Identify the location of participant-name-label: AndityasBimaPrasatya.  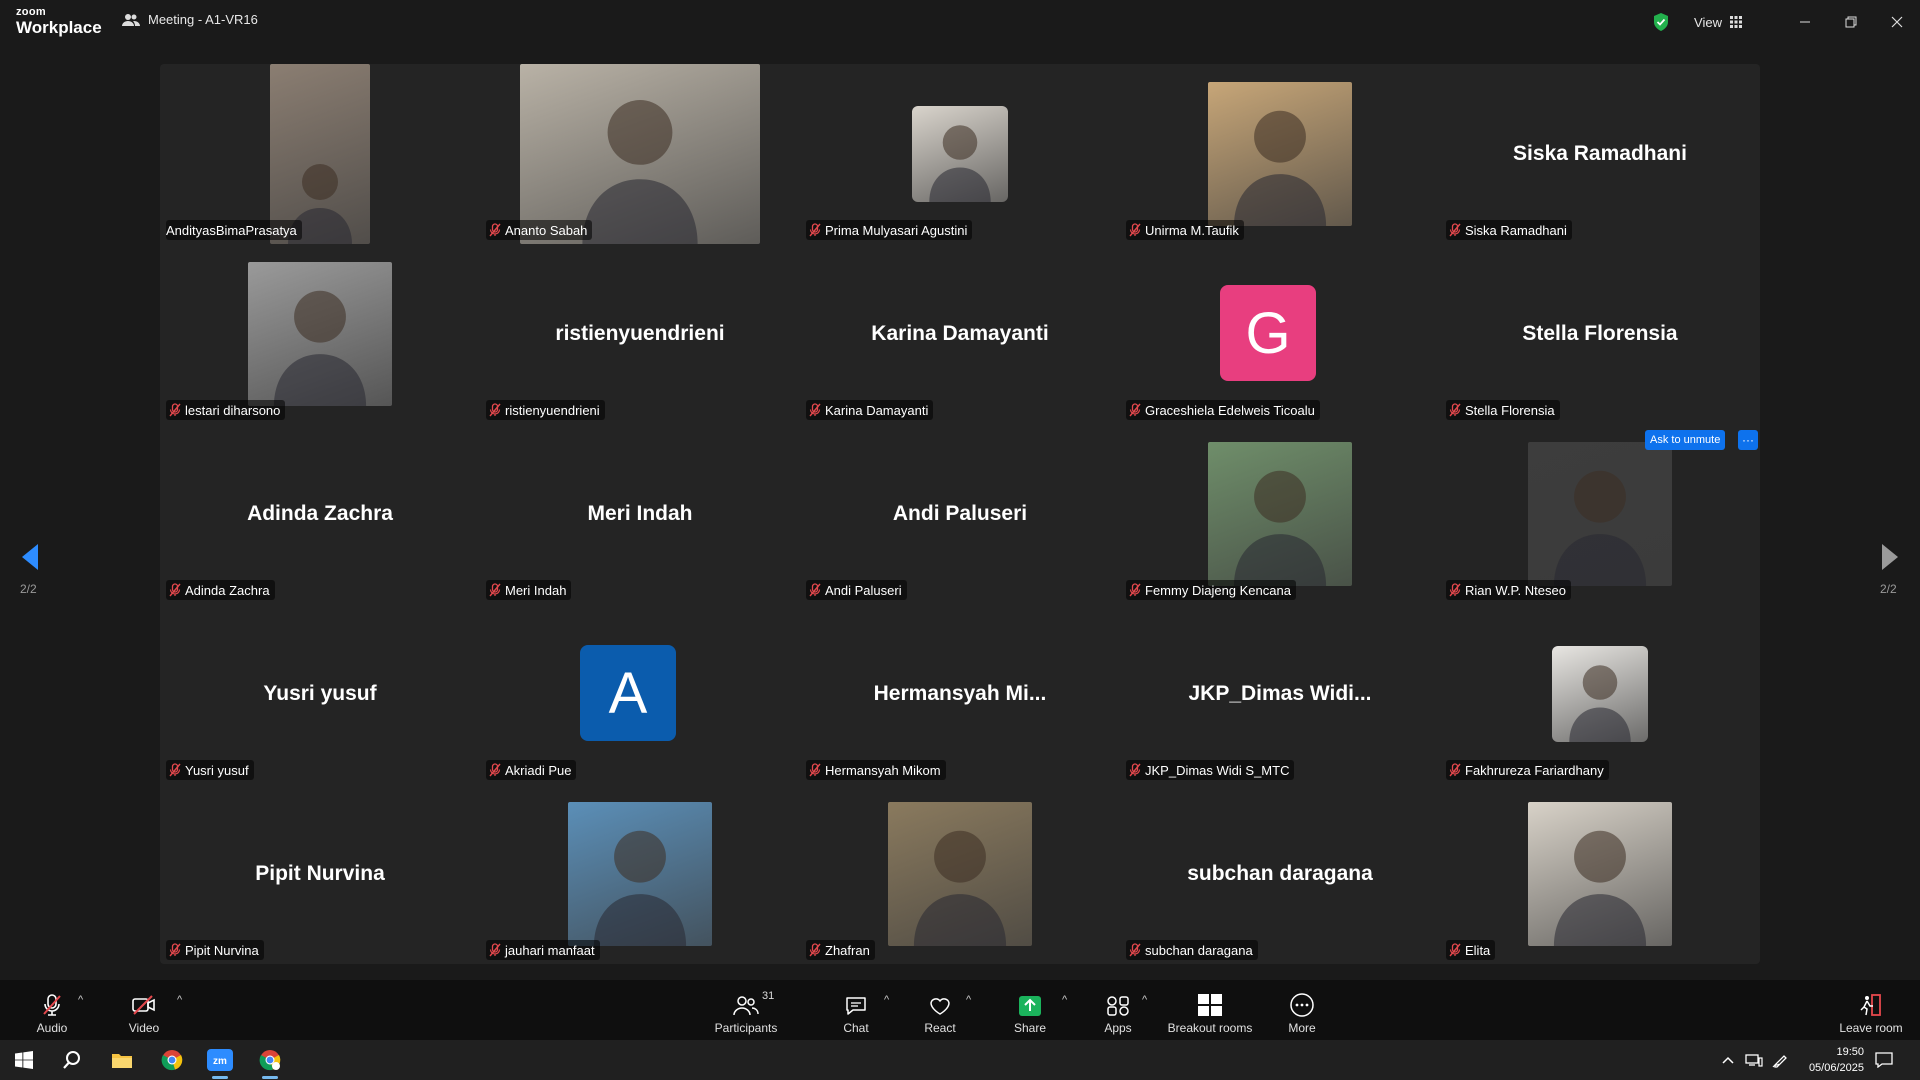
(234, 230).